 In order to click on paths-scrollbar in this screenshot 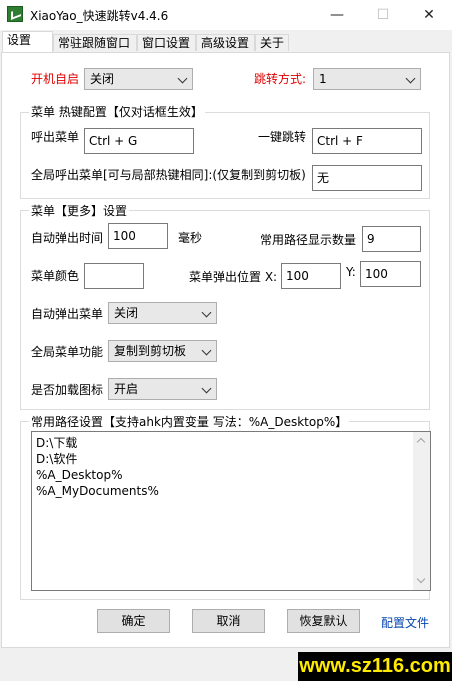, I will do `click(421, 511)`.